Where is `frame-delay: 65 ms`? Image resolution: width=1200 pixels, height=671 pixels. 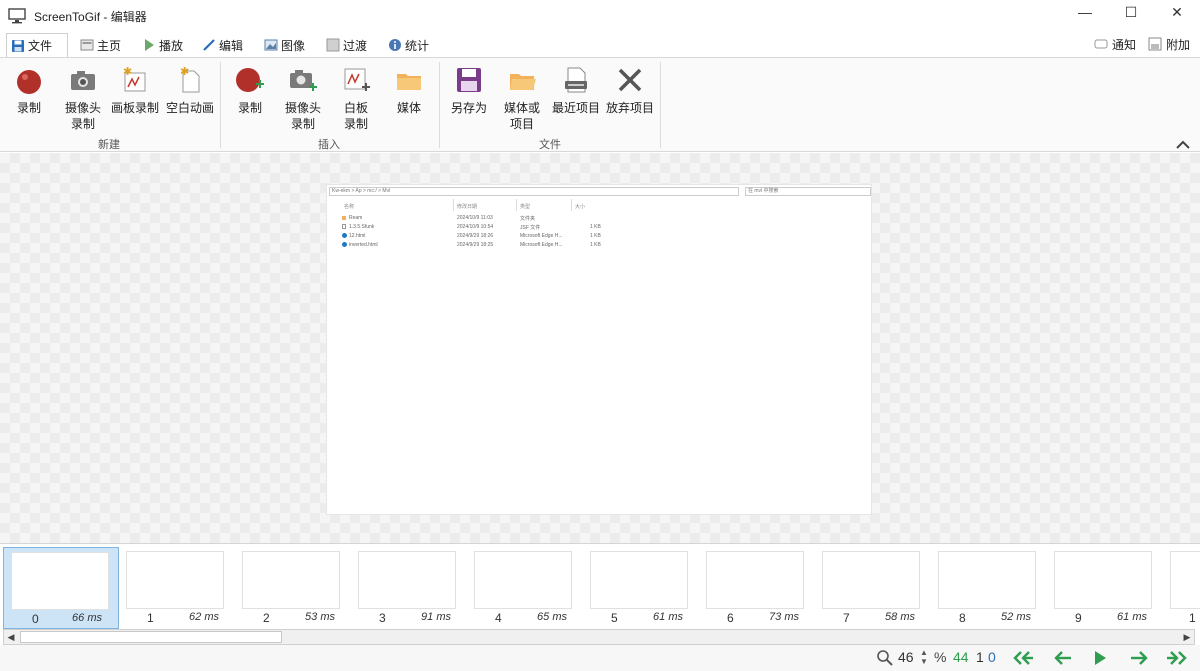 frame-delay: 65 ms is located at coordinates (552, 617).